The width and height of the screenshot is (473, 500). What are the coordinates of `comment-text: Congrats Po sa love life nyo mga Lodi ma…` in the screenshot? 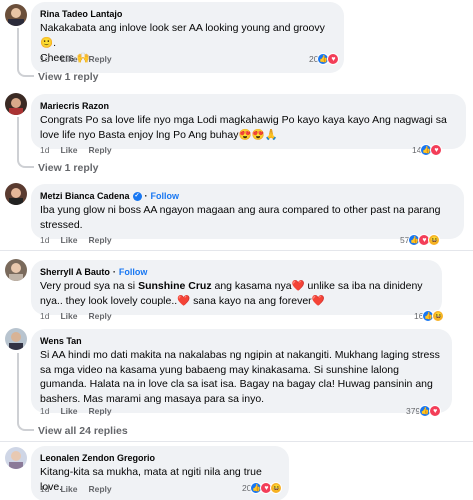 It's located at (243, 127).